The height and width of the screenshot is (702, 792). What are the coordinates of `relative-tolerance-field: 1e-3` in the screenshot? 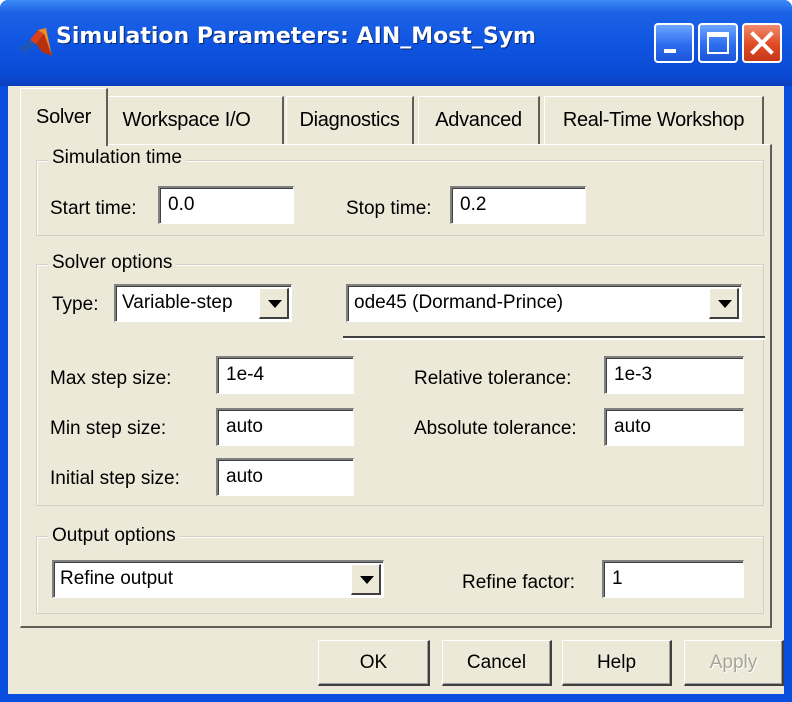 It's located at (674, 375).